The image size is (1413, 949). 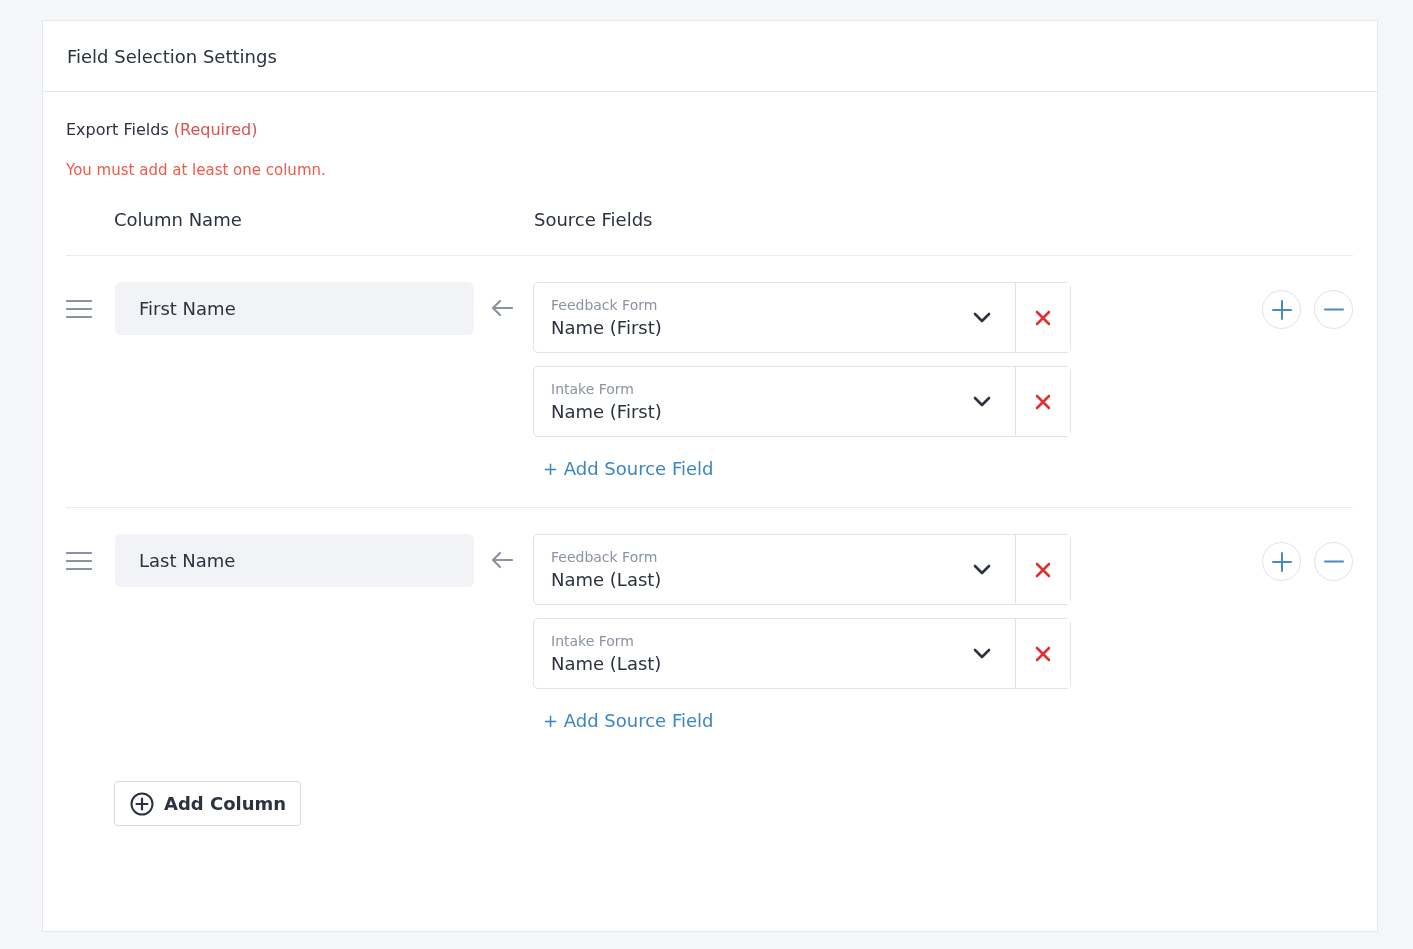 What do you see at coordinates (593, 219) in the screenshot?
I see `column-header: Source Fields` at bounding box center [593, 219].